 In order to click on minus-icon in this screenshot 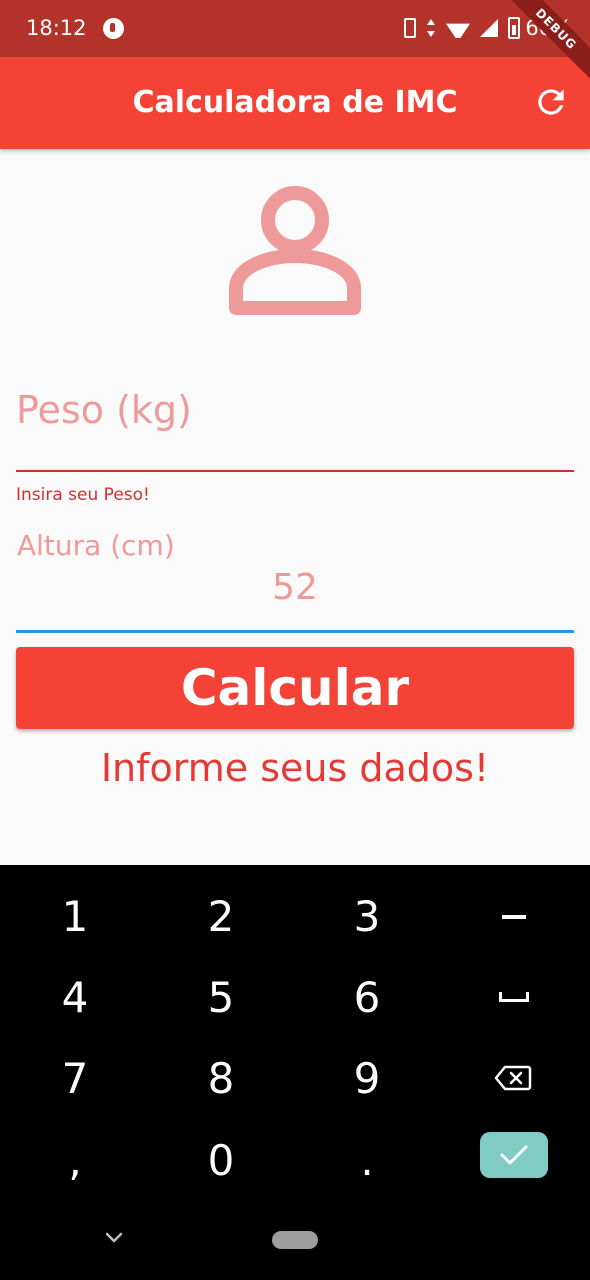, I will do `click(514, 917)`.